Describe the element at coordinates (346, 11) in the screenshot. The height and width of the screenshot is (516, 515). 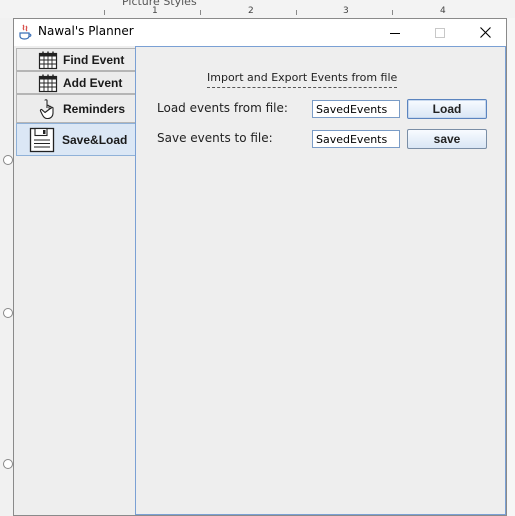
I see `ruler-number: 3` at that location.